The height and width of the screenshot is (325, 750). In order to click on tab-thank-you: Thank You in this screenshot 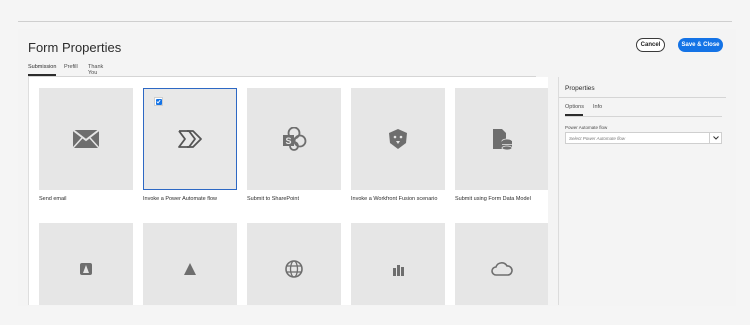, I will do `click(95, 70)`.